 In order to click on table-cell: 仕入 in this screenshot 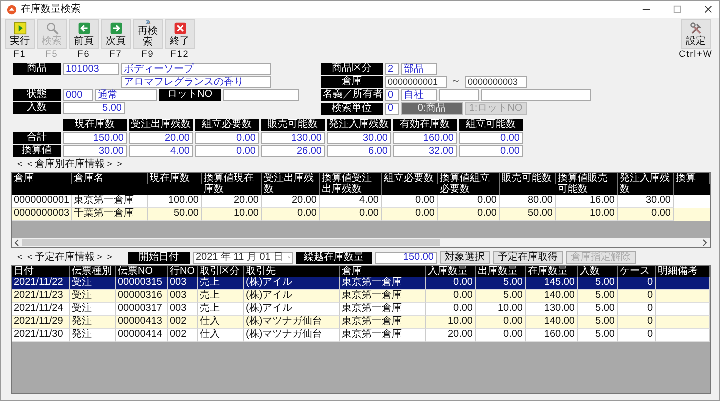, I will do `click(221, 335)`.